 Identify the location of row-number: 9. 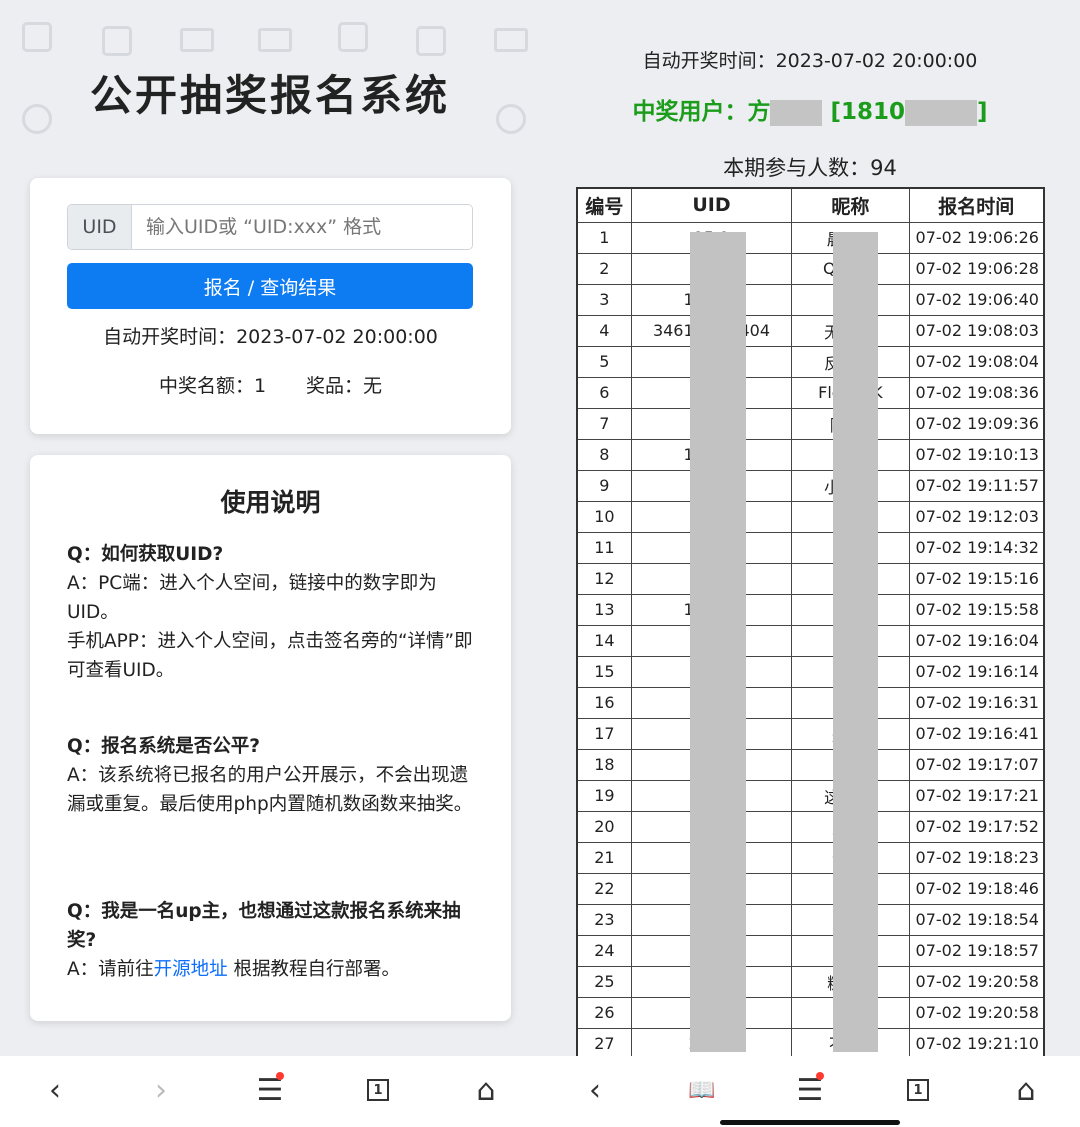
(604, 485).